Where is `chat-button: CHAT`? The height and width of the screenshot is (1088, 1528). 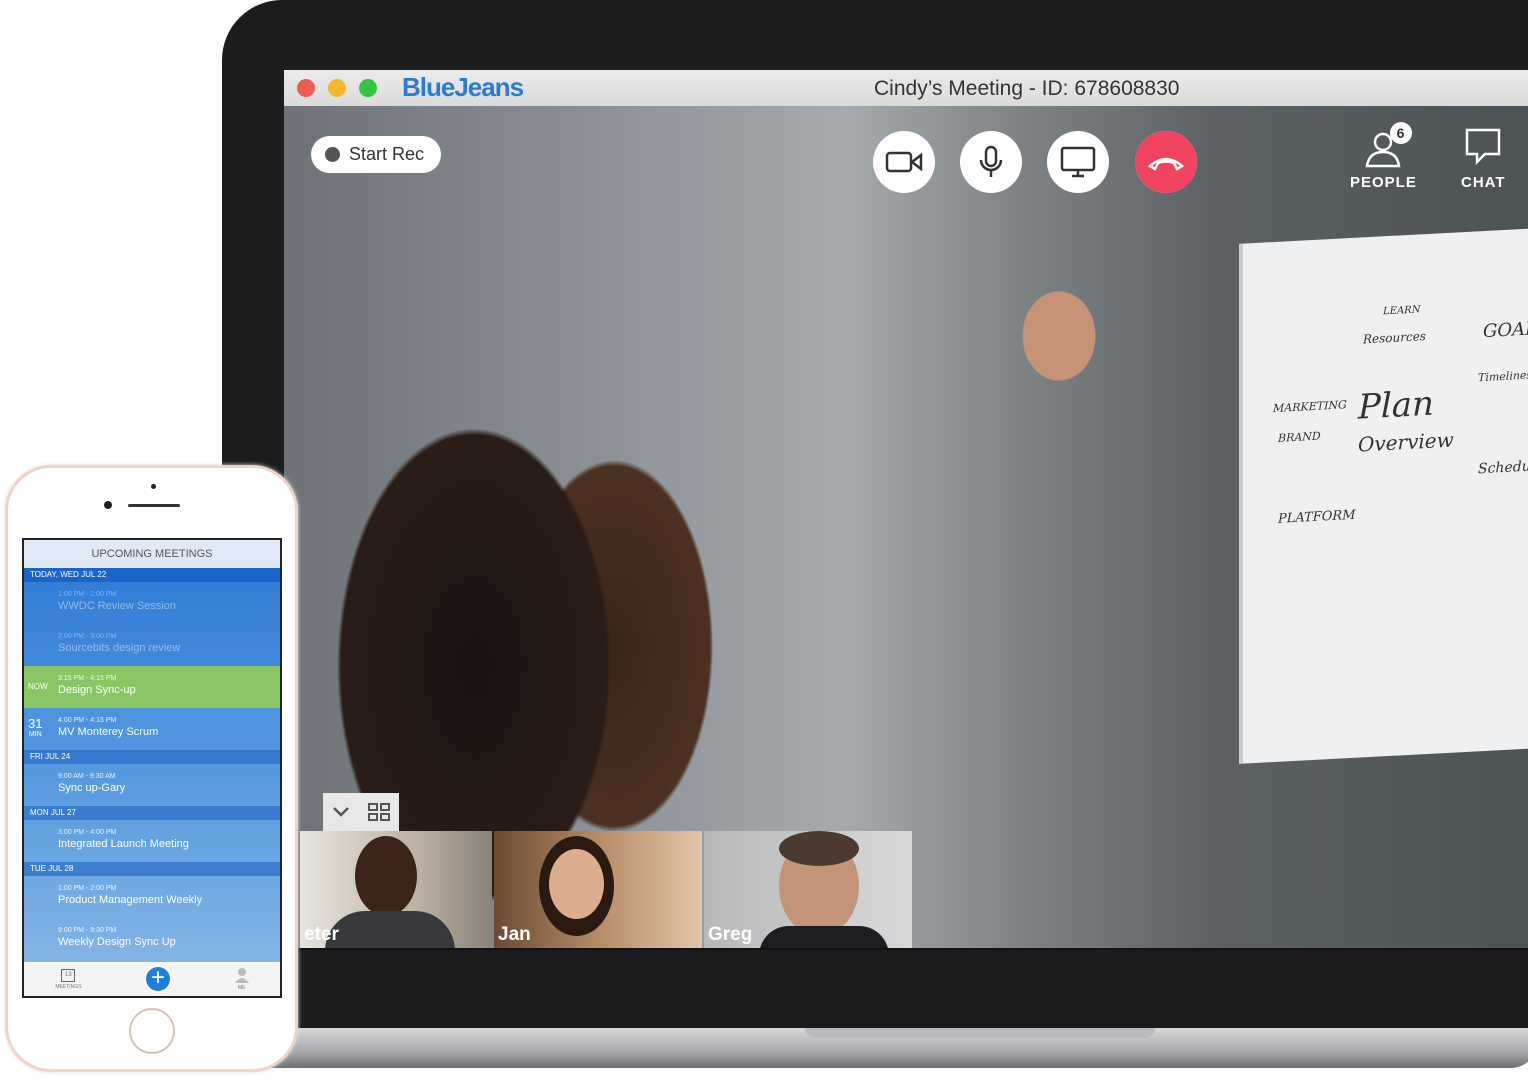 chat-button: CHAT is located at coordinates (1483, 157).